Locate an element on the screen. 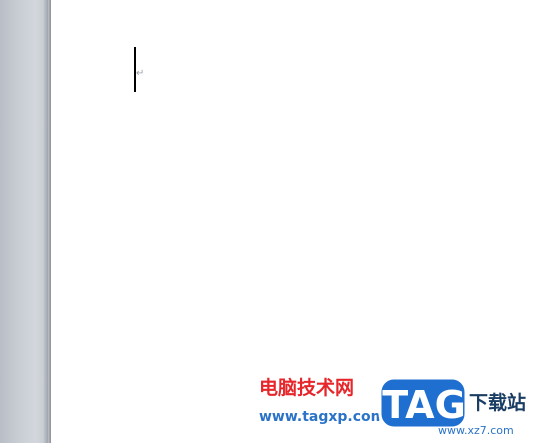 The height and width of the screenshot is (443, 551). watermark: 电脑技术网 www.tagxp.com TAG 下载站 www.xz7.com is located at coordinates (404, 408).